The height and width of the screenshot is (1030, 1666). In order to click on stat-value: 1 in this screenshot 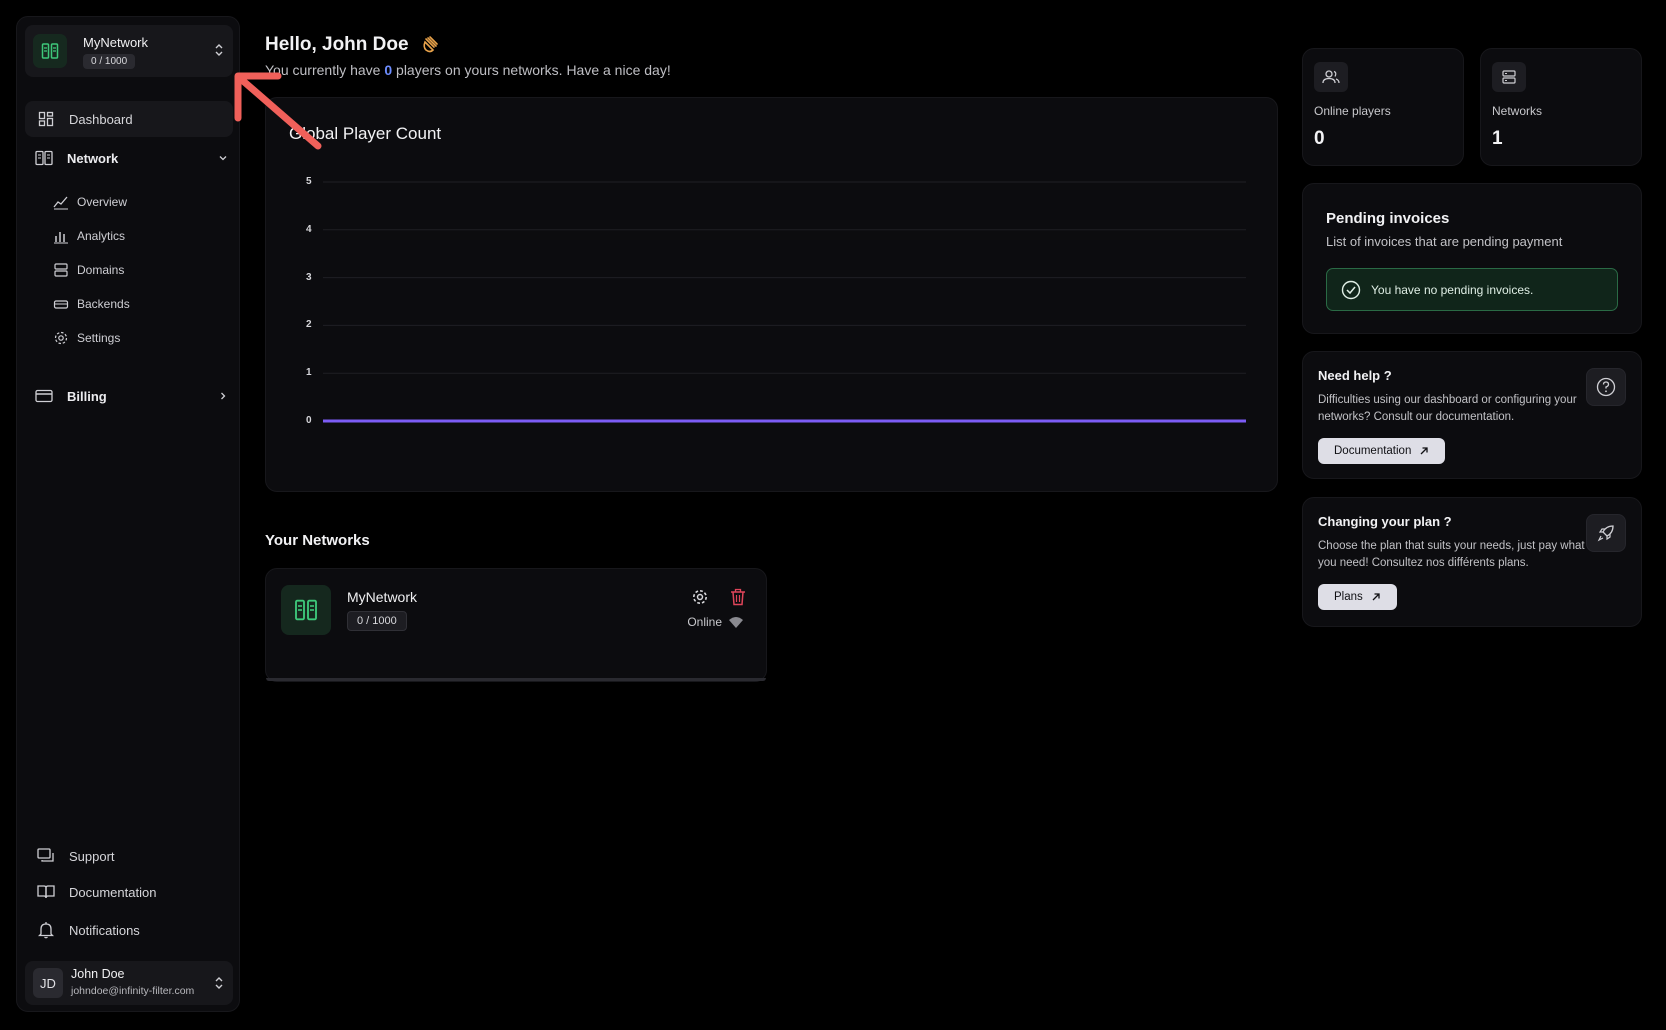, I will do `click(1497, 138)`.